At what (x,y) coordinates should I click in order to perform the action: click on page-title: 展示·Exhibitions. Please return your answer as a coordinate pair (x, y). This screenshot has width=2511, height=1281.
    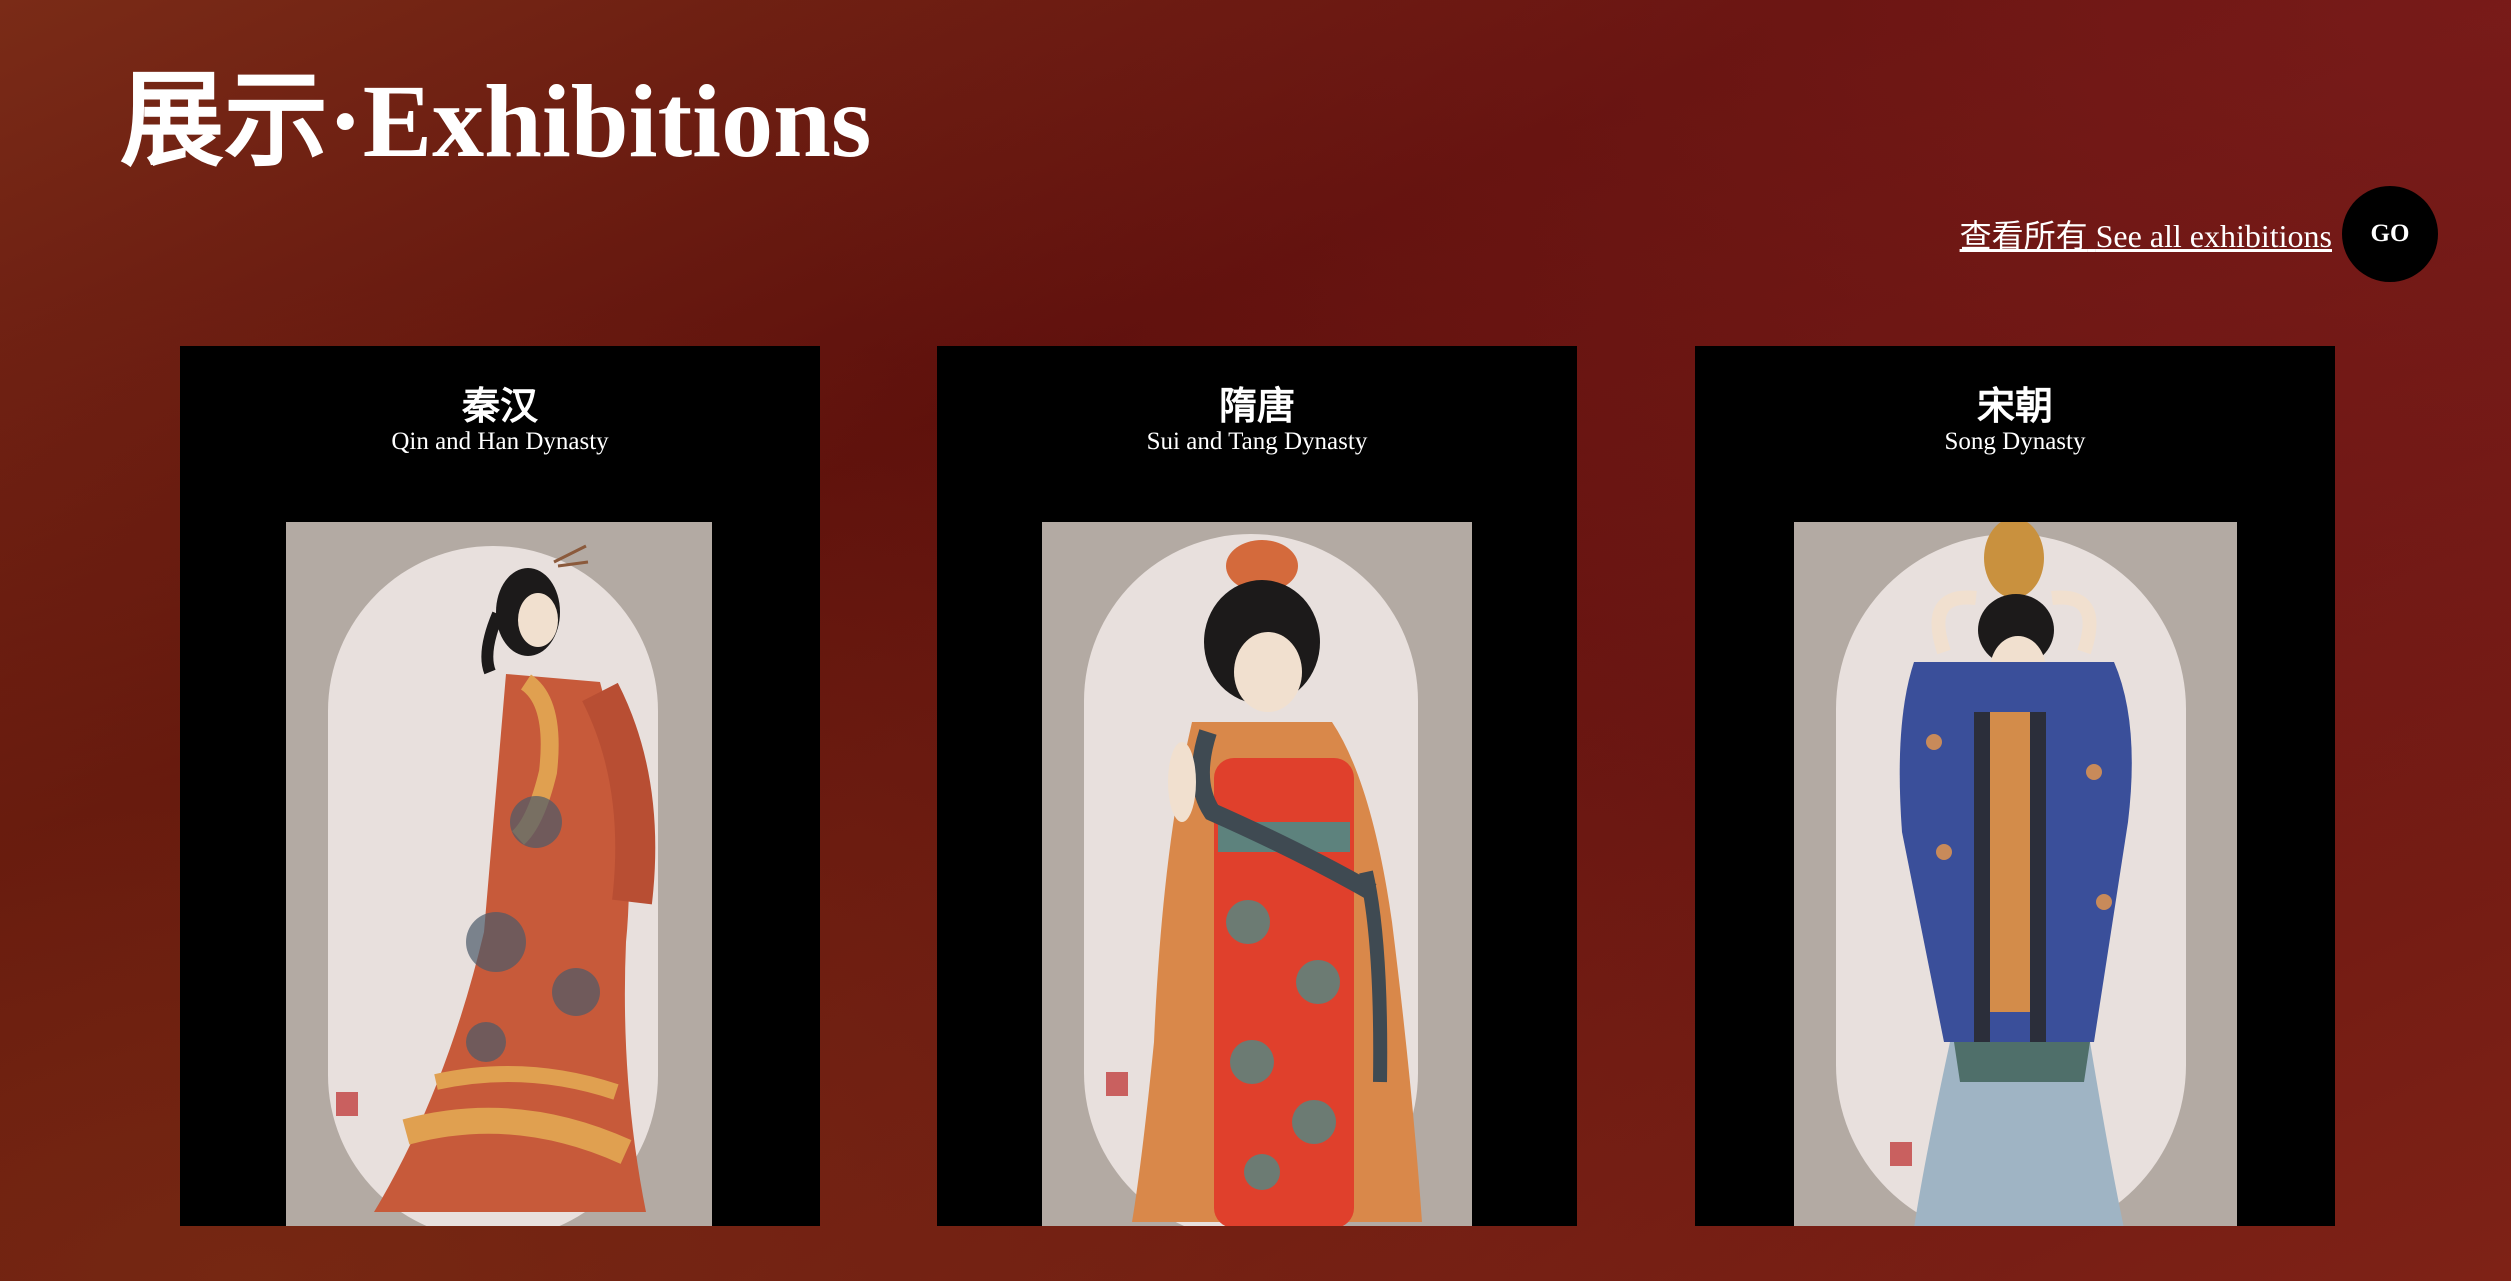
    Looking at the image, I should click on (495, 121).